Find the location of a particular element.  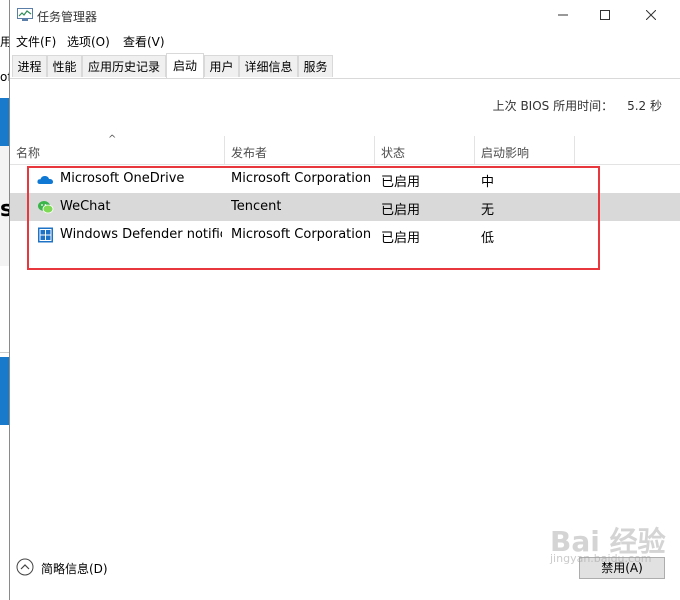

row-impact: 无 is located at coordinates (488, 210).